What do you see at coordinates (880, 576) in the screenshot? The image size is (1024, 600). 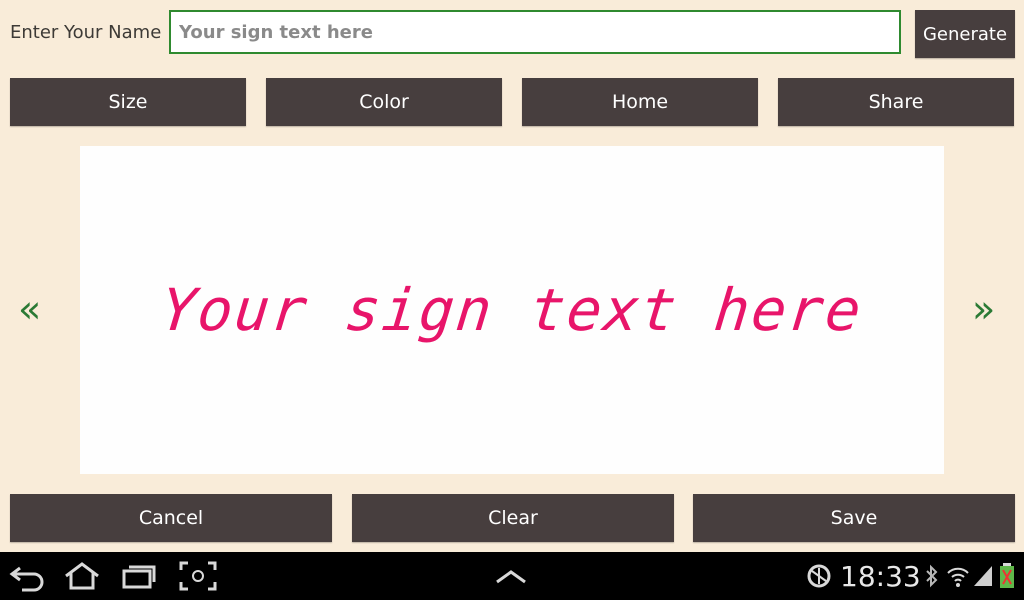 I see `clock: 18:33` at bounding box center [880, 576].